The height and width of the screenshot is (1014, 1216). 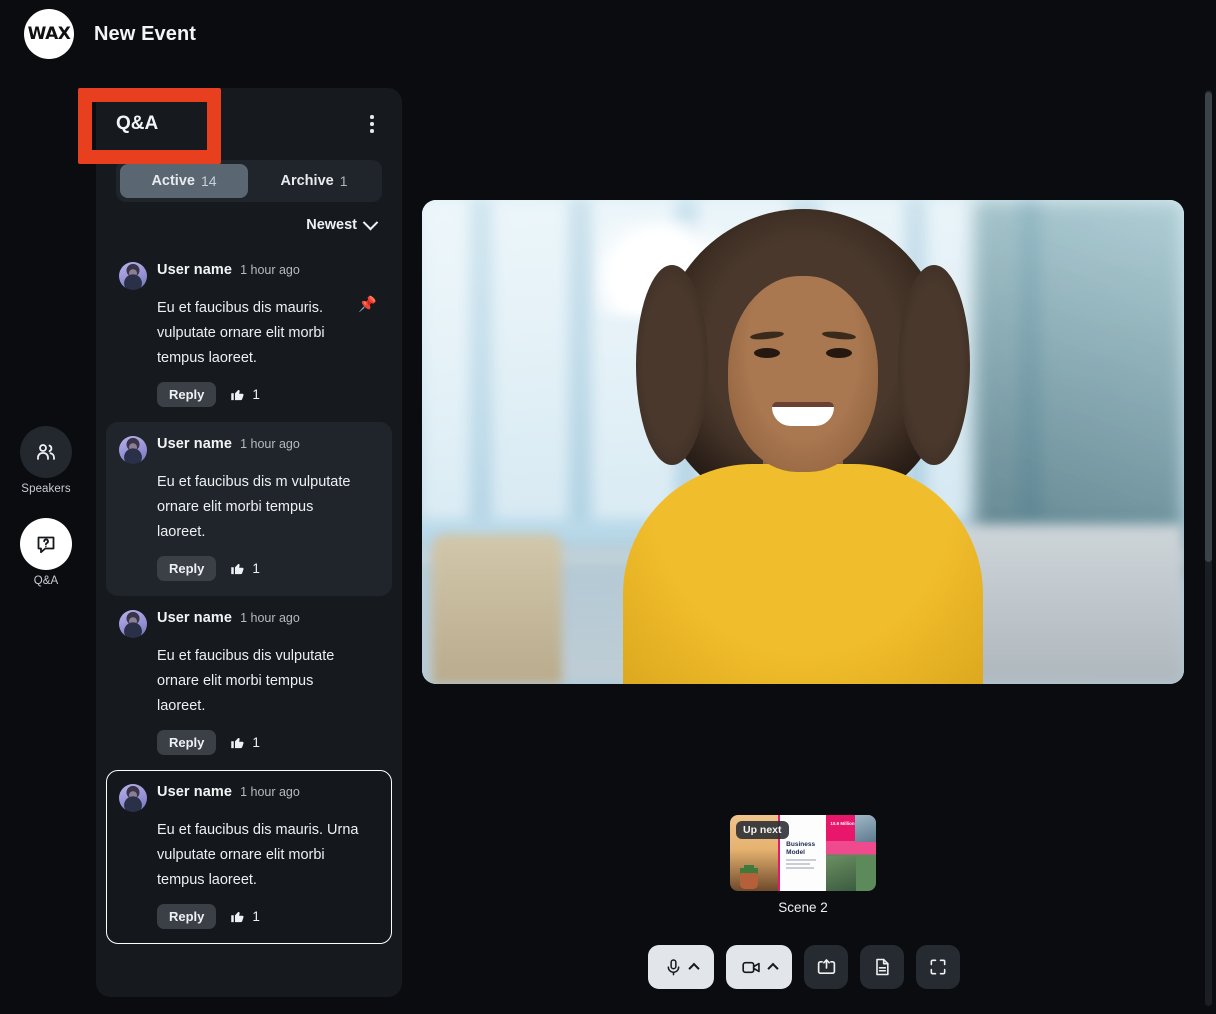 What do you see at coordinates (801, 848) in the screenshot?
I see `slide-title: Business Model` at bounding box center [801, 848].